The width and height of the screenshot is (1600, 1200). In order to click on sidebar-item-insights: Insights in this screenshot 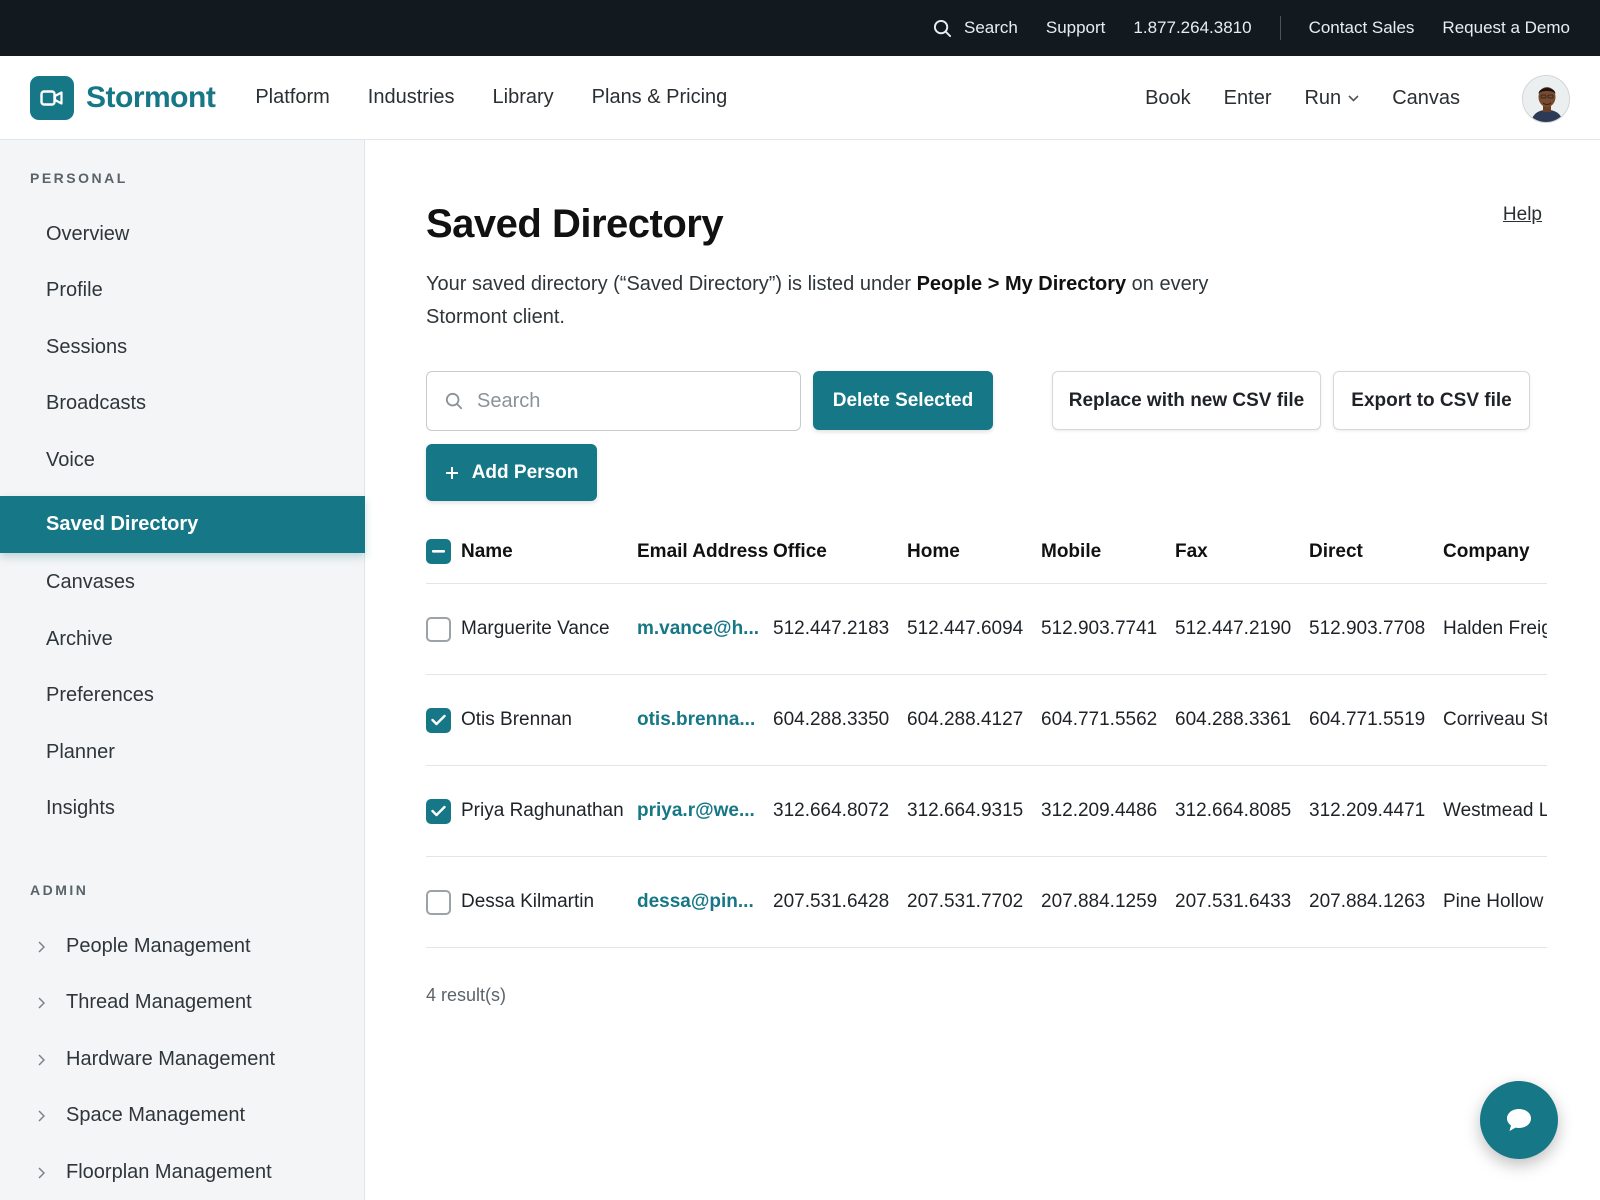, I will do `click(182, 808)`.